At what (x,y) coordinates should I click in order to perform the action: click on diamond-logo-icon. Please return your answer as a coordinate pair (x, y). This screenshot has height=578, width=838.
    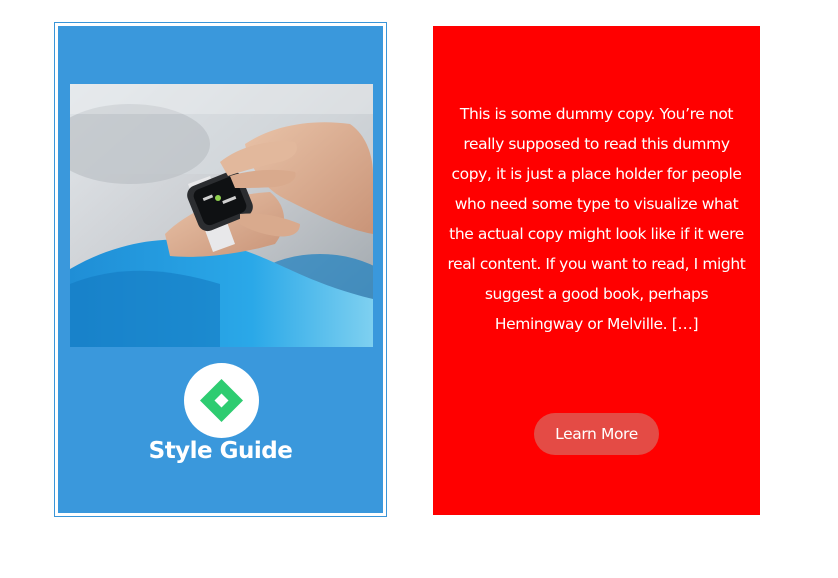
    Looking at the image, I should click on (221, 400).